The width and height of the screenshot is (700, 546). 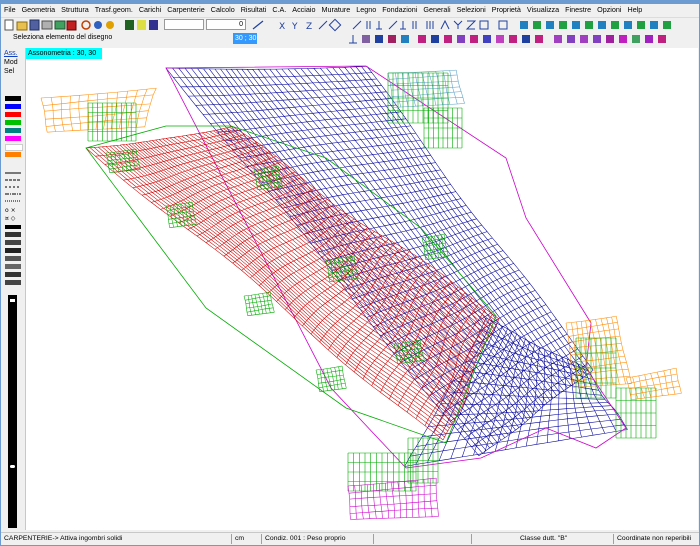 I want to click on menu-item: Selezioni, so click(x=471, y=10).